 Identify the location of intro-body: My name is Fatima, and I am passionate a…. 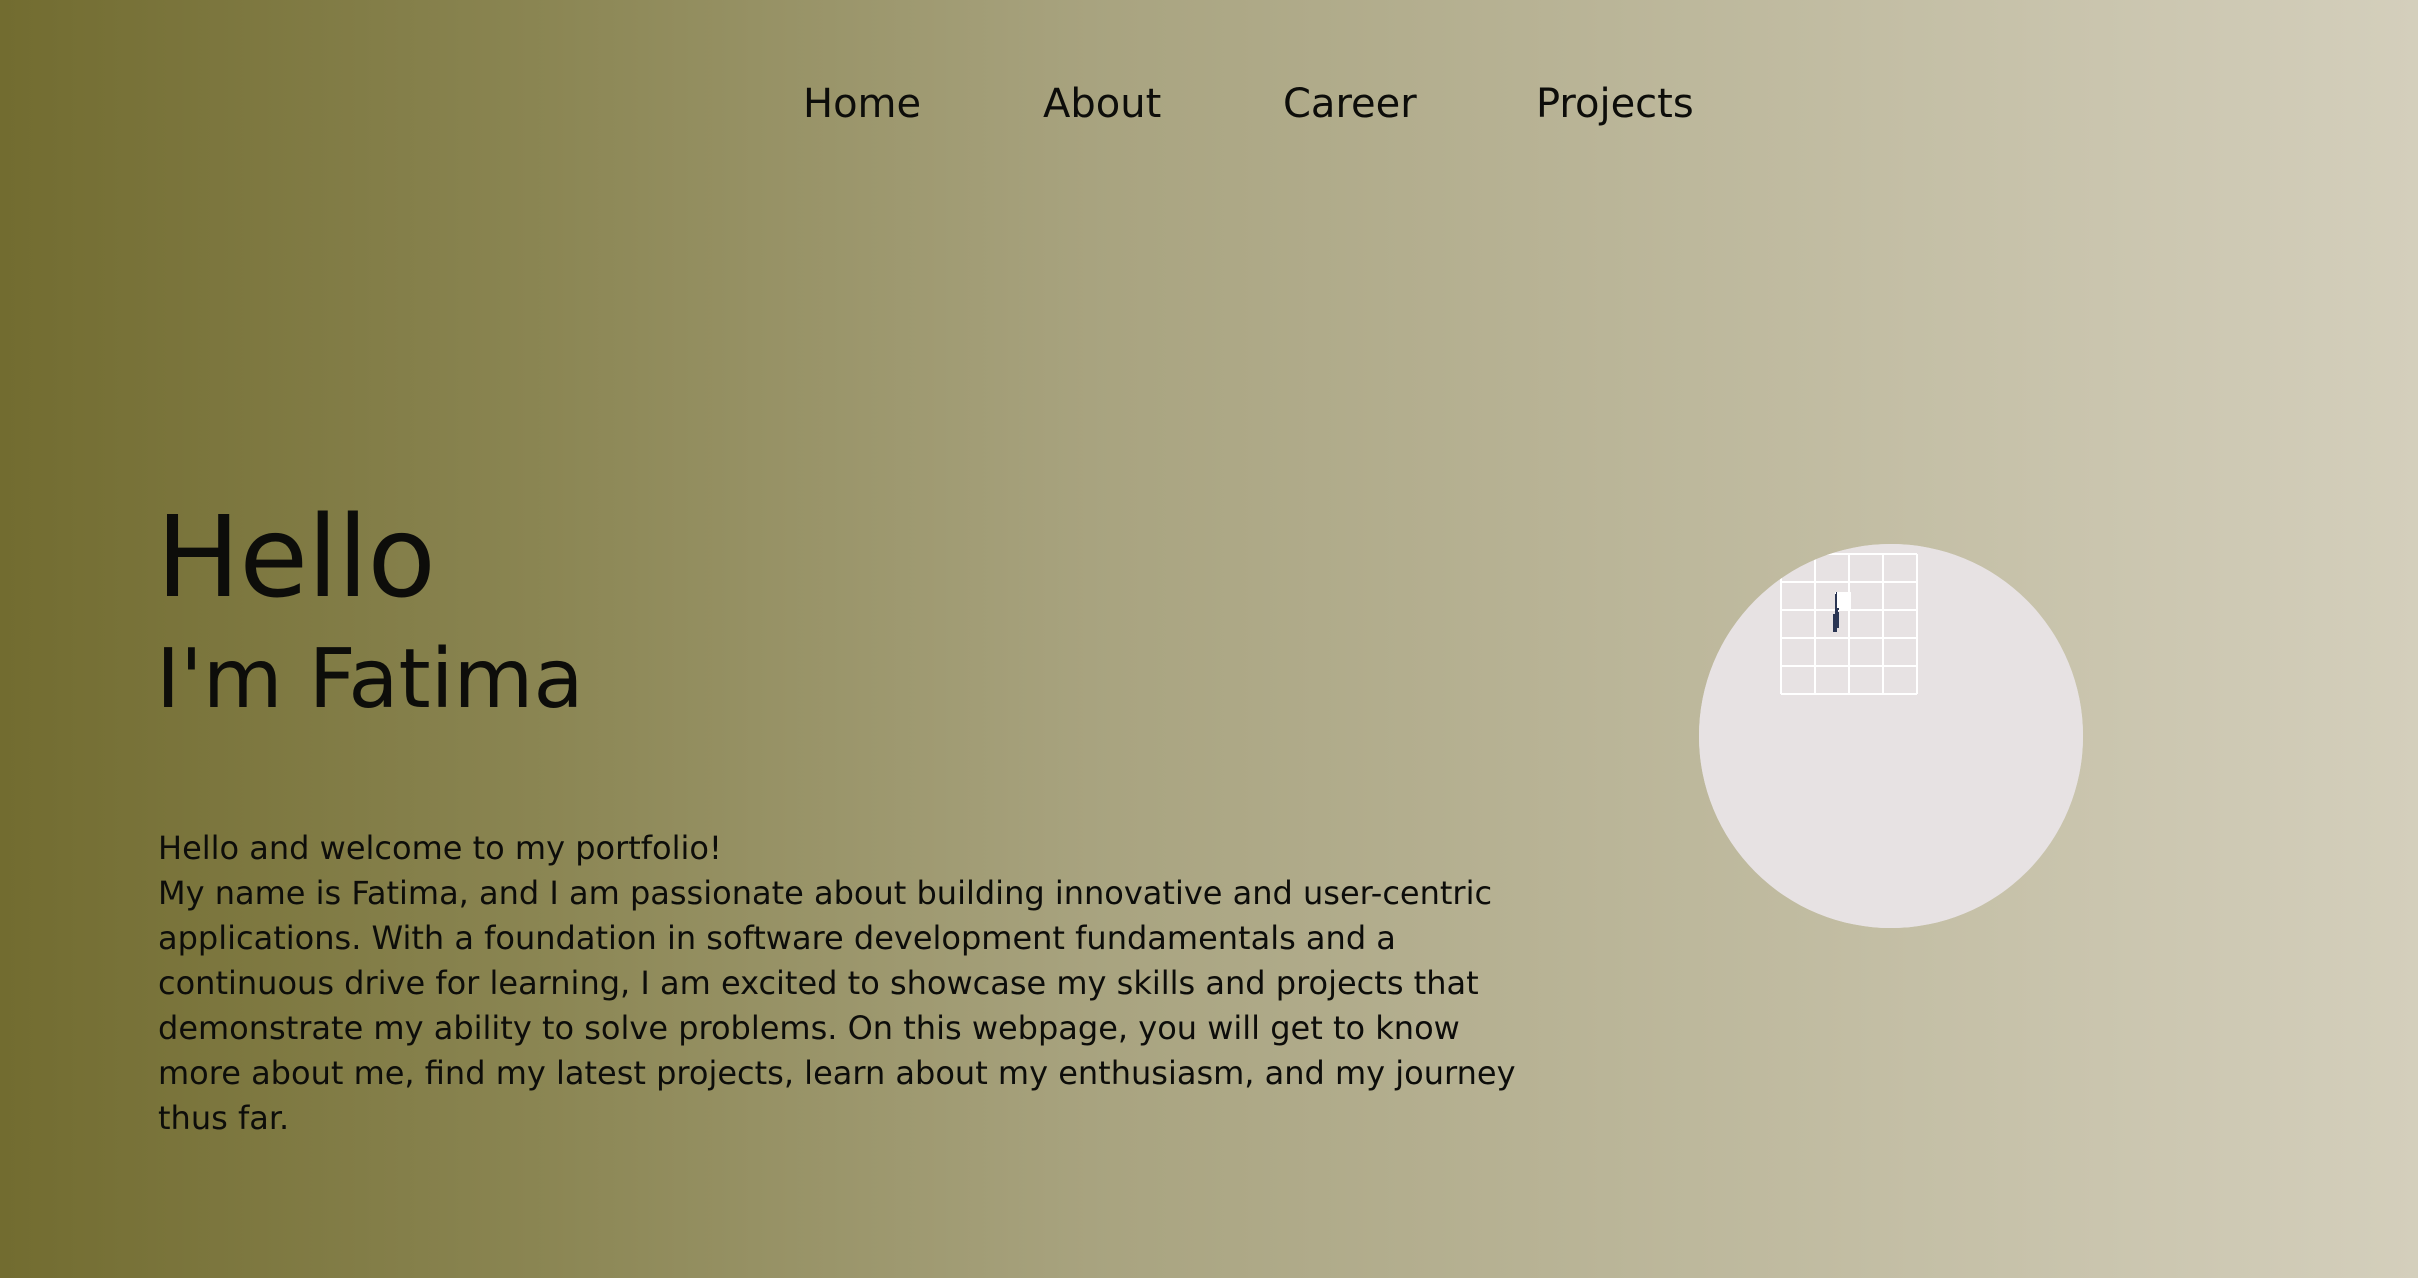
(837, 1005).